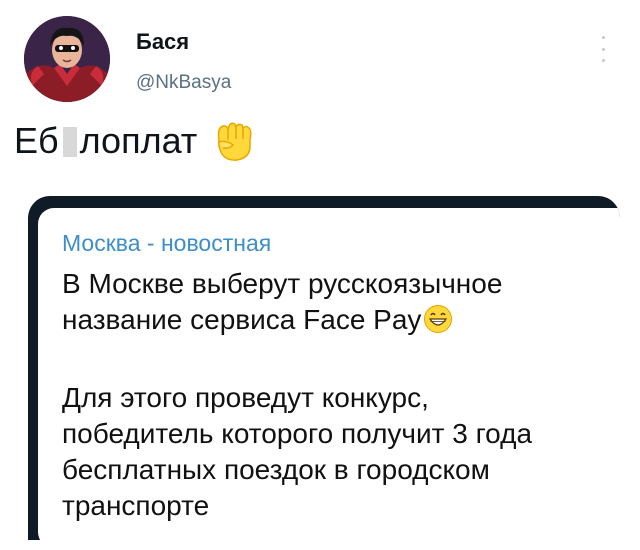 This screenshot has width=640, height=550. I want to click on post-line: название сервиса Face Pay, so click(242, 319).